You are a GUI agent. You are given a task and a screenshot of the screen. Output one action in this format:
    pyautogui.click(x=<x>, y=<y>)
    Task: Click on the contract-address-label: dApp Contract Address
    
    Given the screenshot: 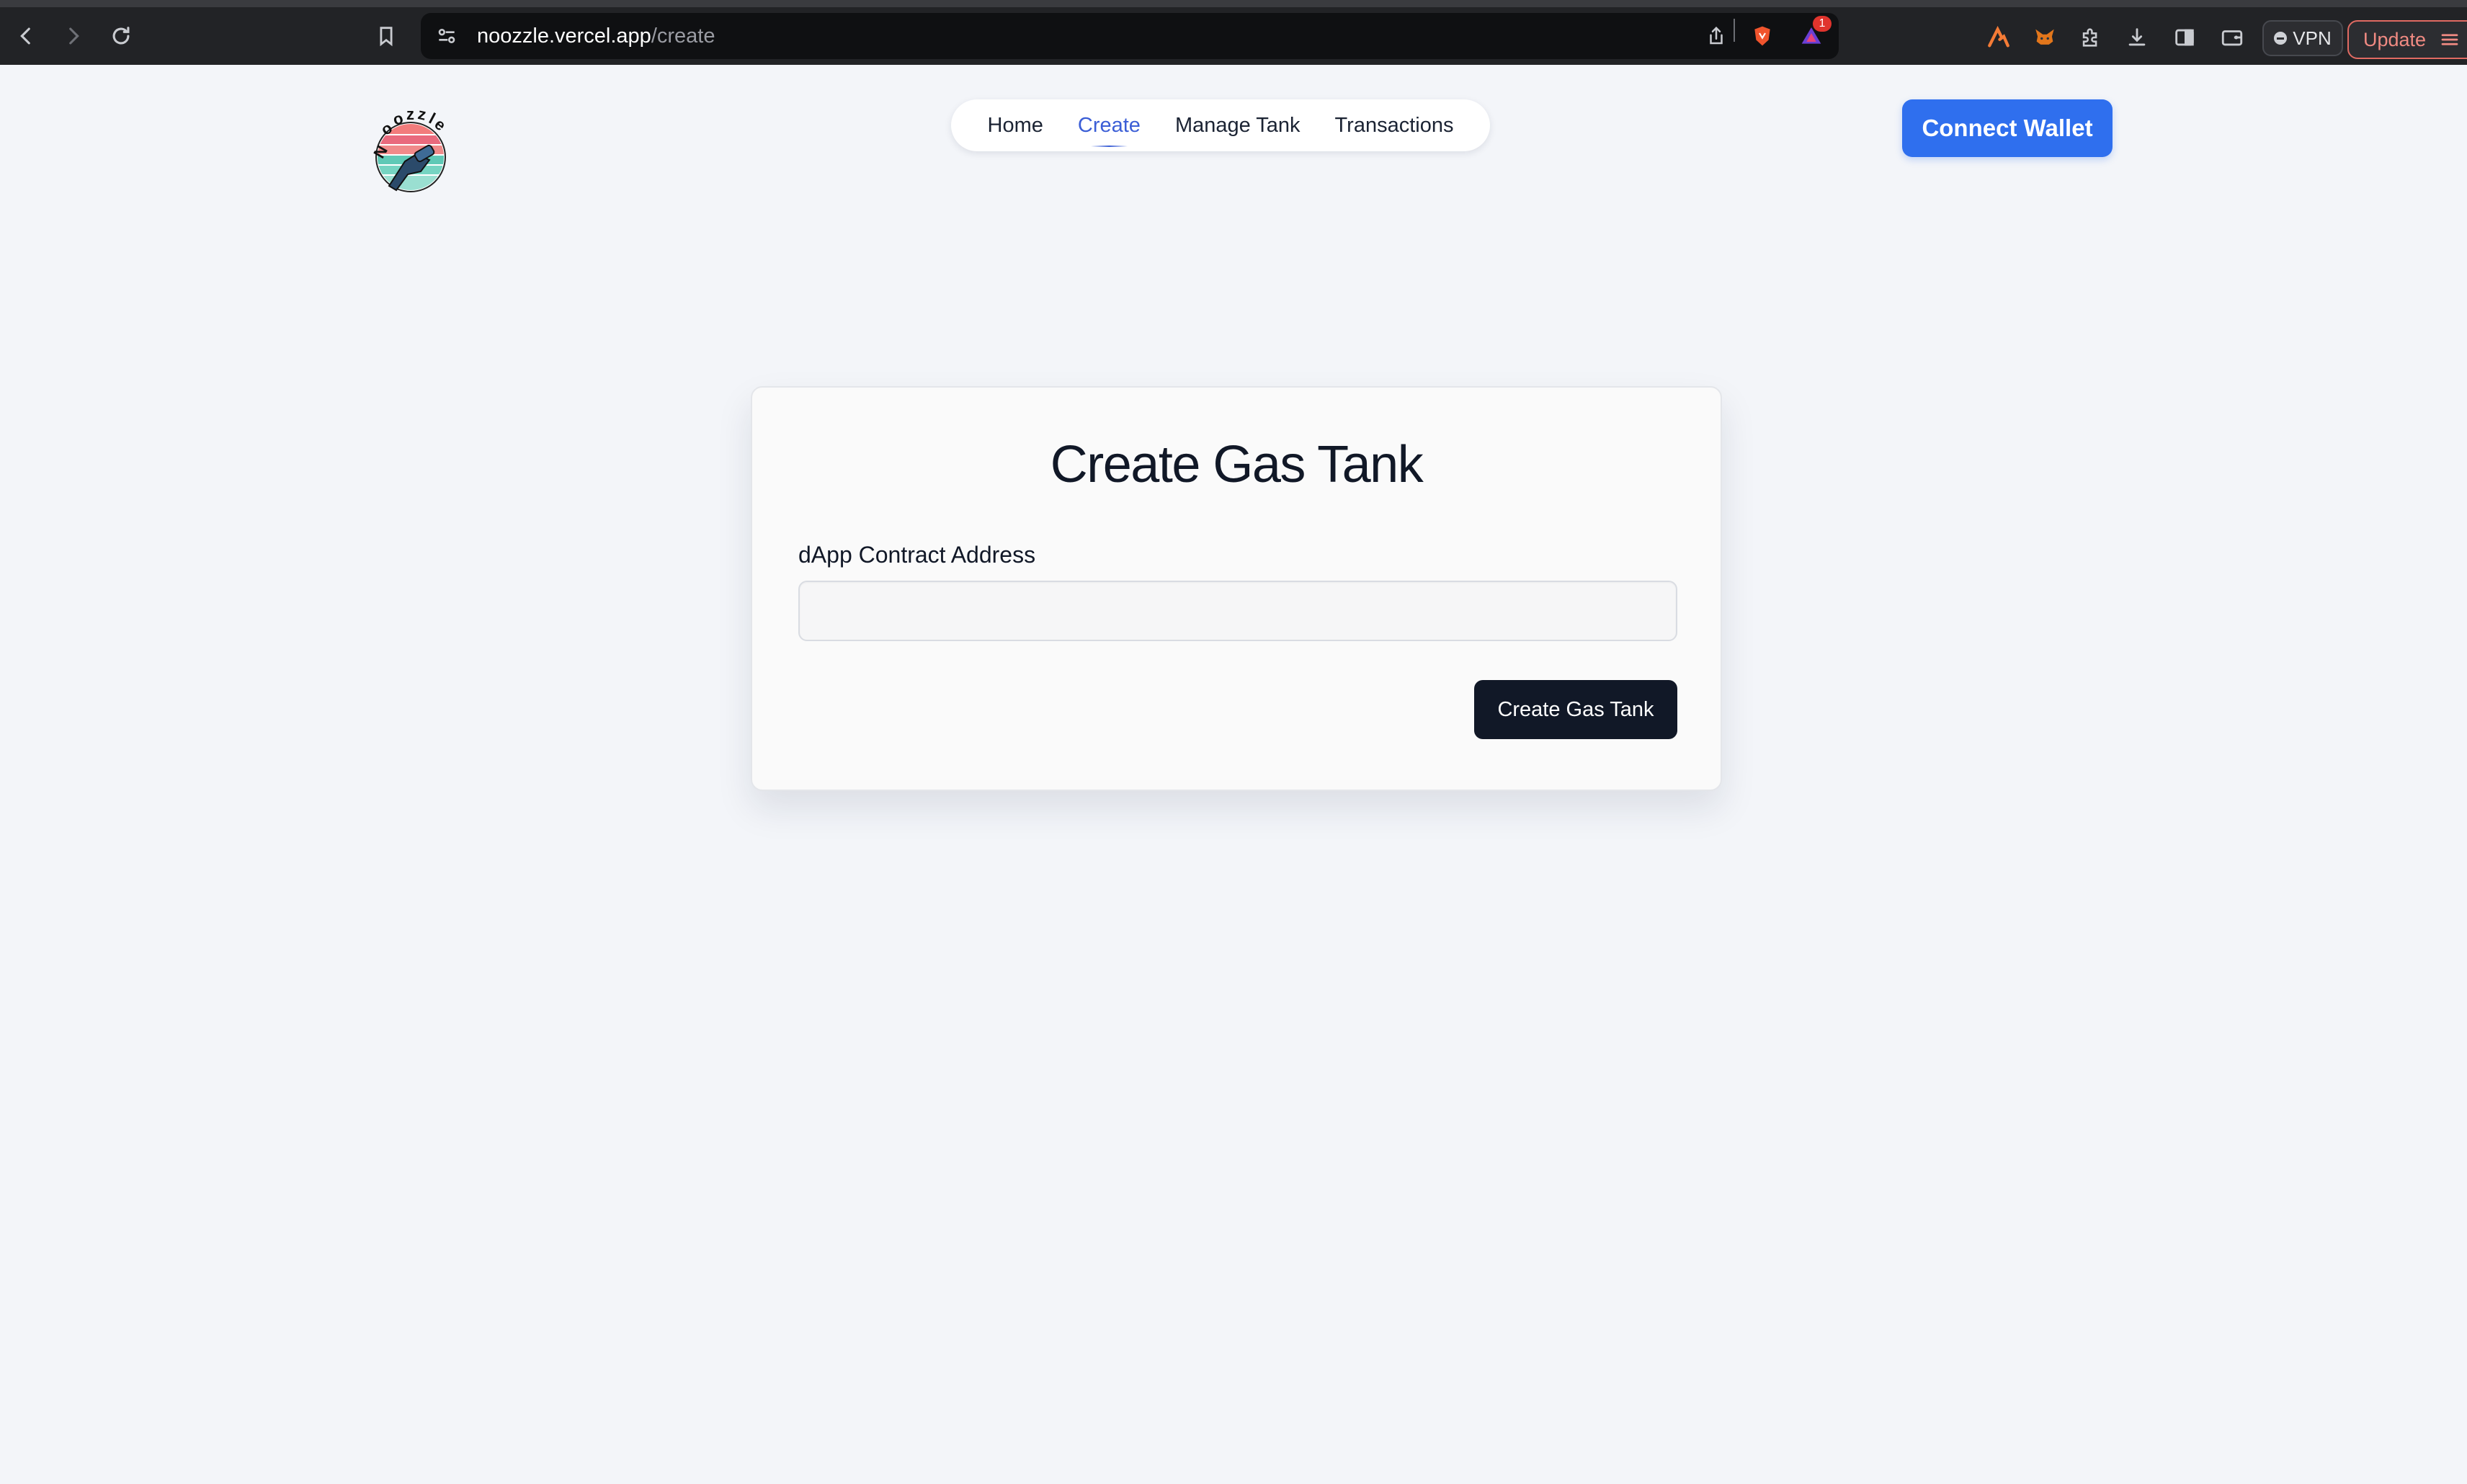 What is the action you would take?
    pyautogui.click(x=917, y=555)
    